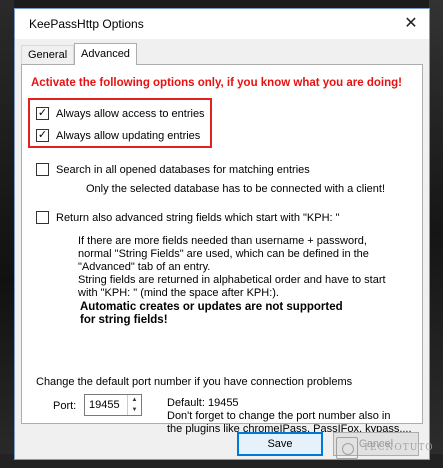 The image size is (443, 468). What do you see at coordinates (42, 217) in the screenshot?
I see `string-fields-checkbox` at bounding box center [42, 217].